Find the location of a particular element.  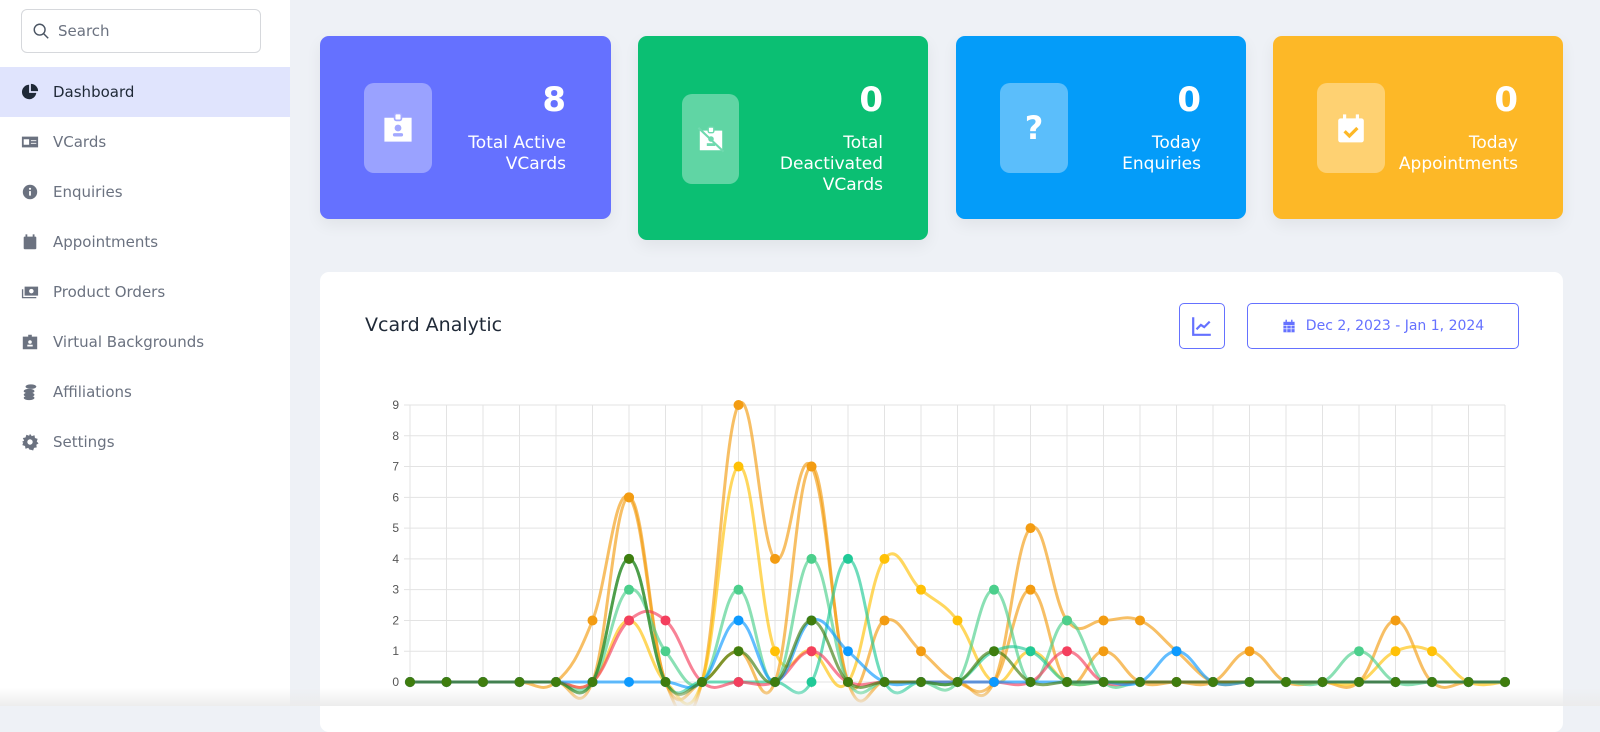

y-tick-label: 5 is located at coordinates (395, 528).